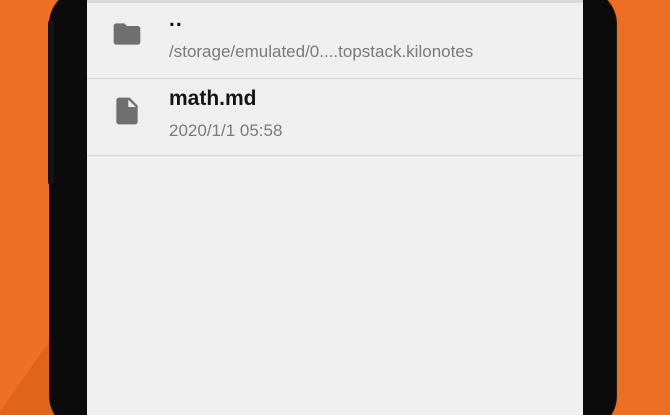  What do you see at coordinates (335, 117) in the screenshot?
I see `list-item-file: math.md 2020/1/1 05:58` at bounding box center [335, 117].